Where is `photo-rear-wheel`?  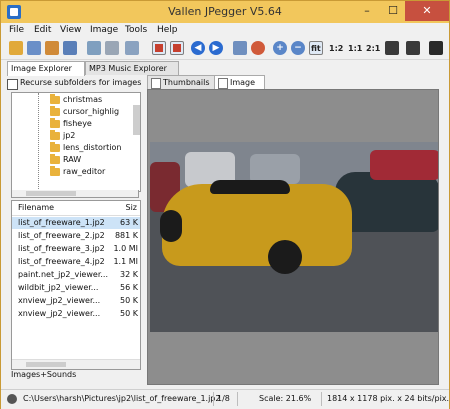 photo-rear-wheel is located at coordinates (171, 226).